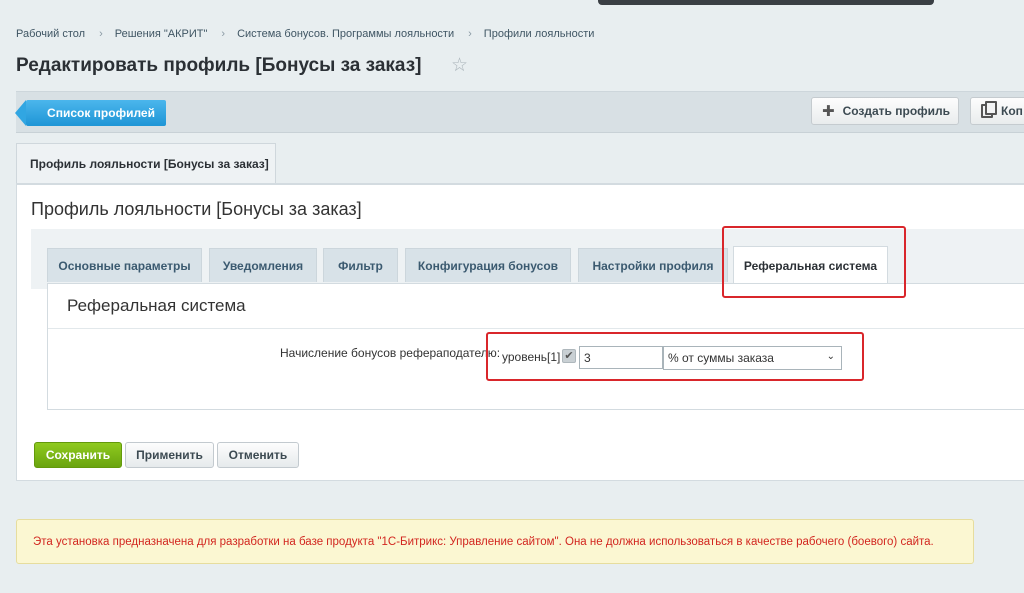 The width and height of the screenshot is (1024, 593). What do you see at coordinates (156, 305) in the screenshot?
I see `section-title: Реферальная система` at bounding box center [156, 305].